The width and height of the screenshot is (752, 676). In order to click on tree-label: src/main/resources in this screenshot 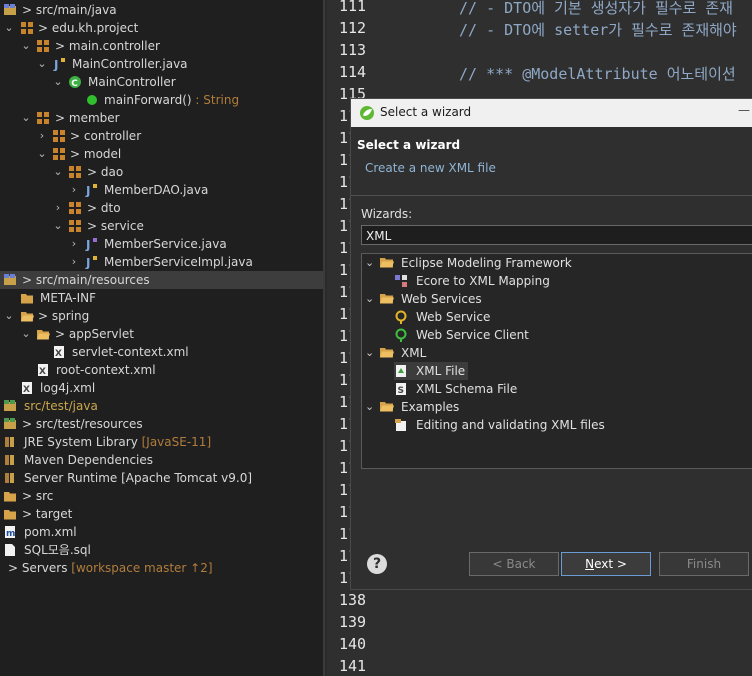, I will do `click(92, 280)`.